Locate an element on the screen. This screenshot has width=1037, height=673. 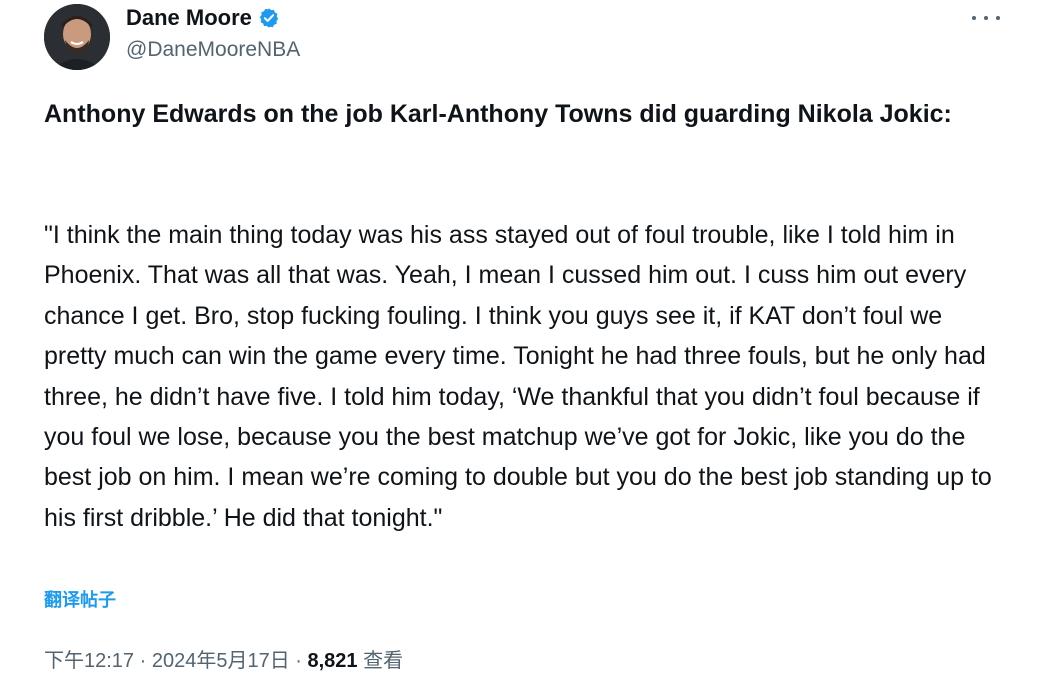
avatar is located at coordinates (77, 37).